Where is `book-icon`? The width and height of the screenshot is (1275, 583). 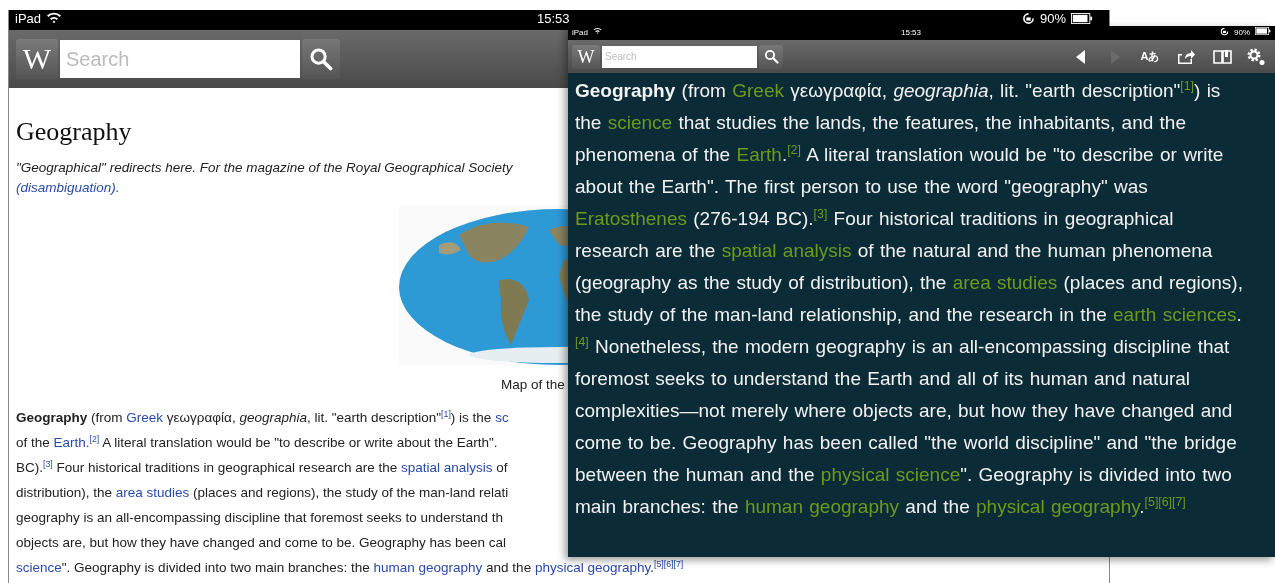 book-icon is located at coordinates (1222, 56).